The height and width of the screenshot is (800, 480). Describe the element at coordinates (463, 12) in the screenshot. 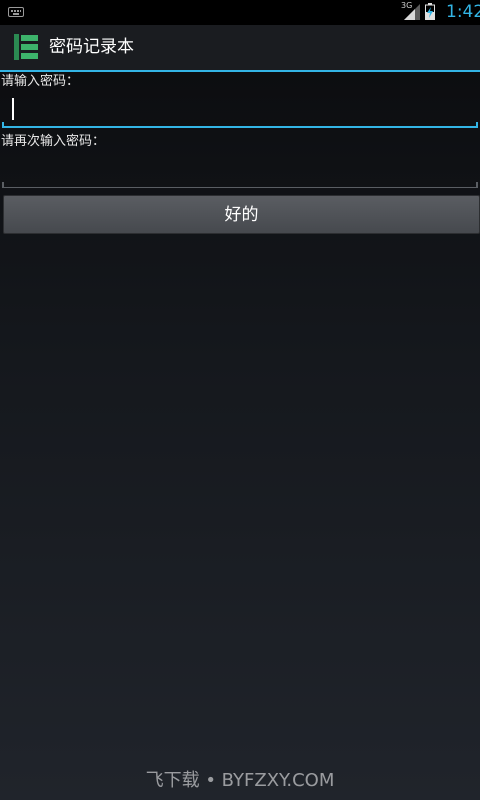

I see `clock: 1:42` at that location.